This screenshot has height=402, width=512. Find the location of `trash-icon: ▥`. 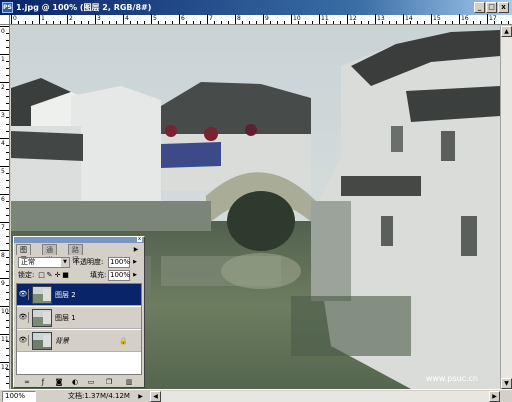

trash-icon: ▥ is located at coordinates (129, 382).